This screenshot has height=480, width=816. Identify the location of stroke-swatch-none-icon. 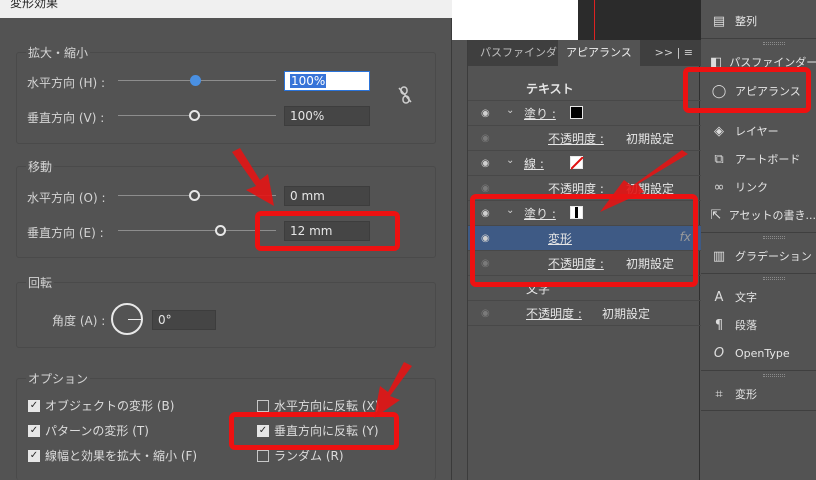
(577, 163).